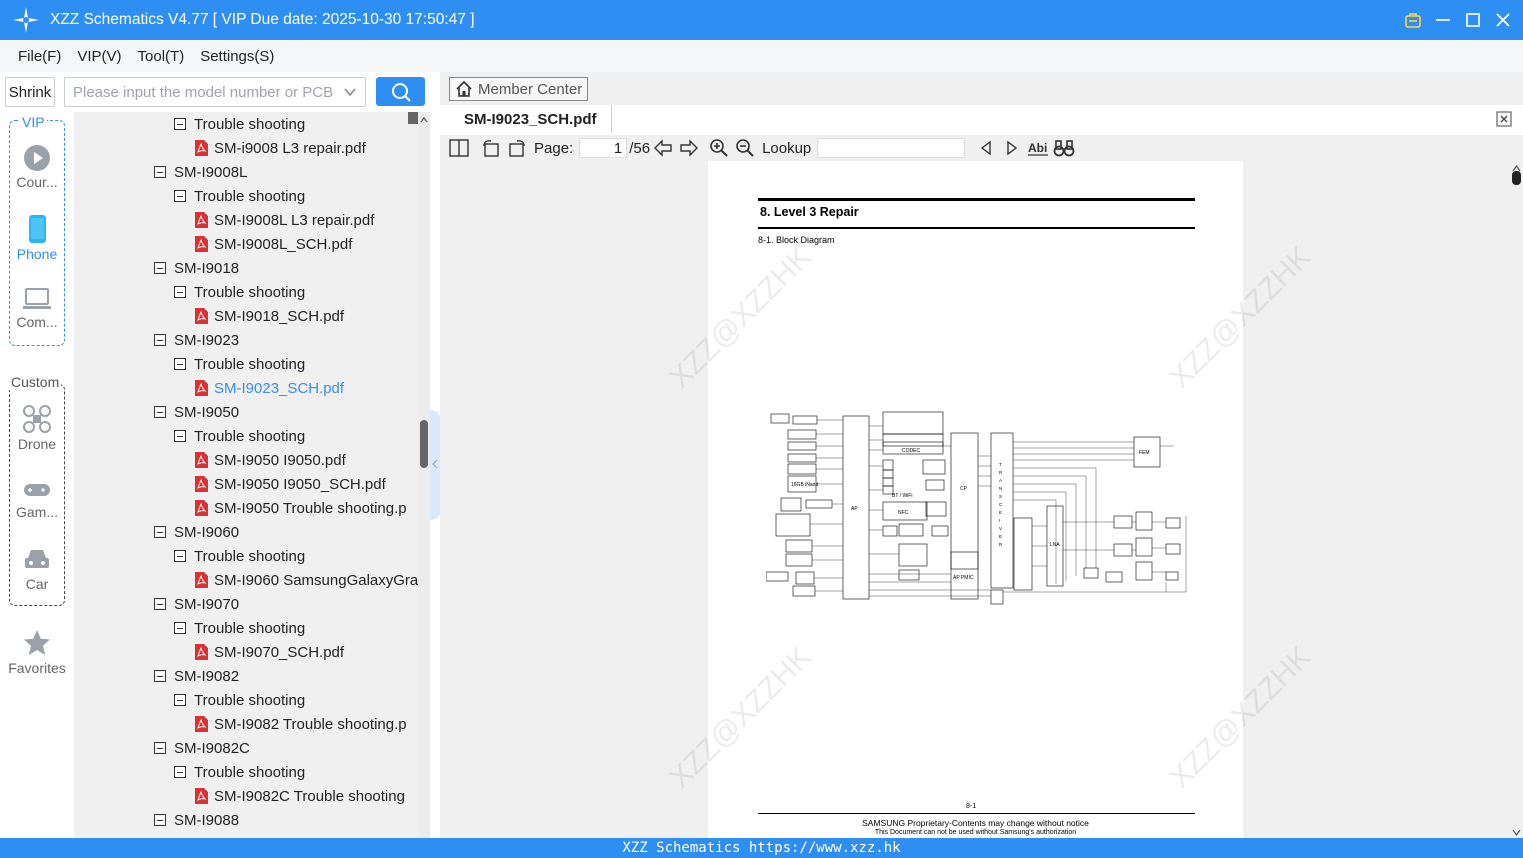  Describe the element at coordinates (280, 148) in the screenshot. I see `tree-file-item: SM-i9008 L3 repair.pdf` at that location.